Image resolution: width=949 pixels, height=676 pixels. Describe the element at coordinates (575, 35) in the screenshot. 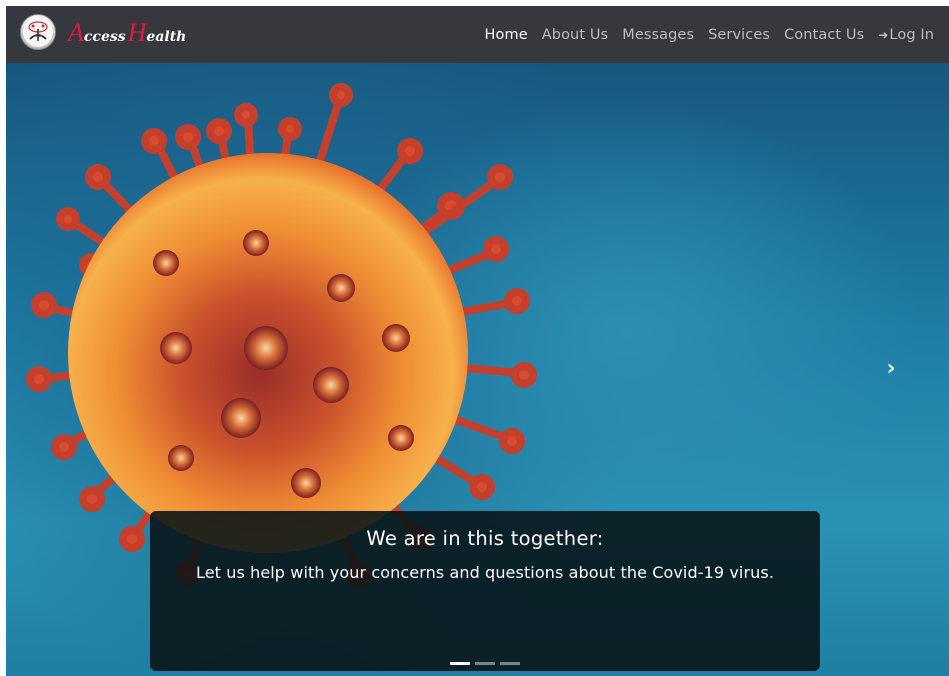

I see `nav-about-us: About Us` at that location.